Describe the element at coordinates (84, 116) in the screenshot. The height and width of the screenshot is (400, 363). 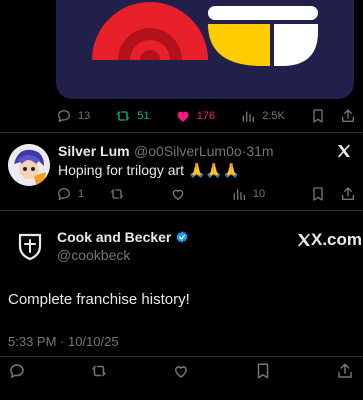
I see `reply-count: 13` at that location.